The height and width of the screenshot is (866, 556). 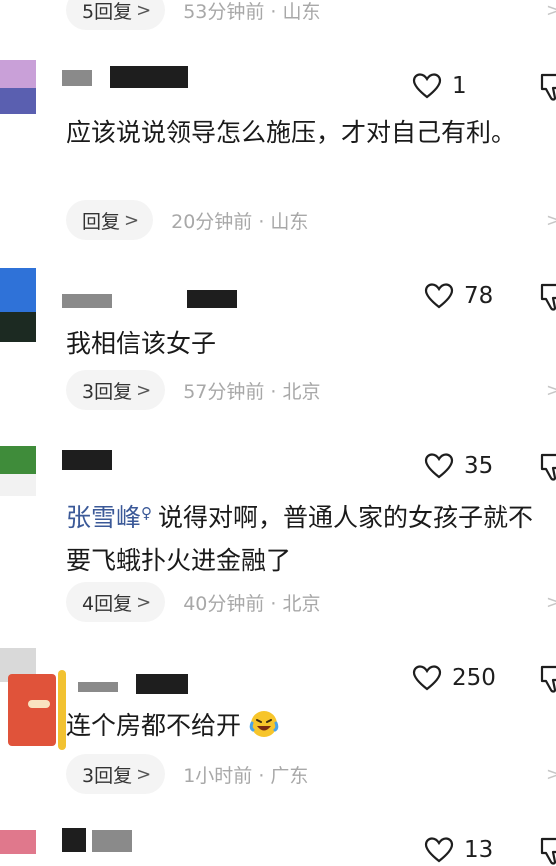 I want to click on replies-count-label: 回复, so click(x=101, y=221).